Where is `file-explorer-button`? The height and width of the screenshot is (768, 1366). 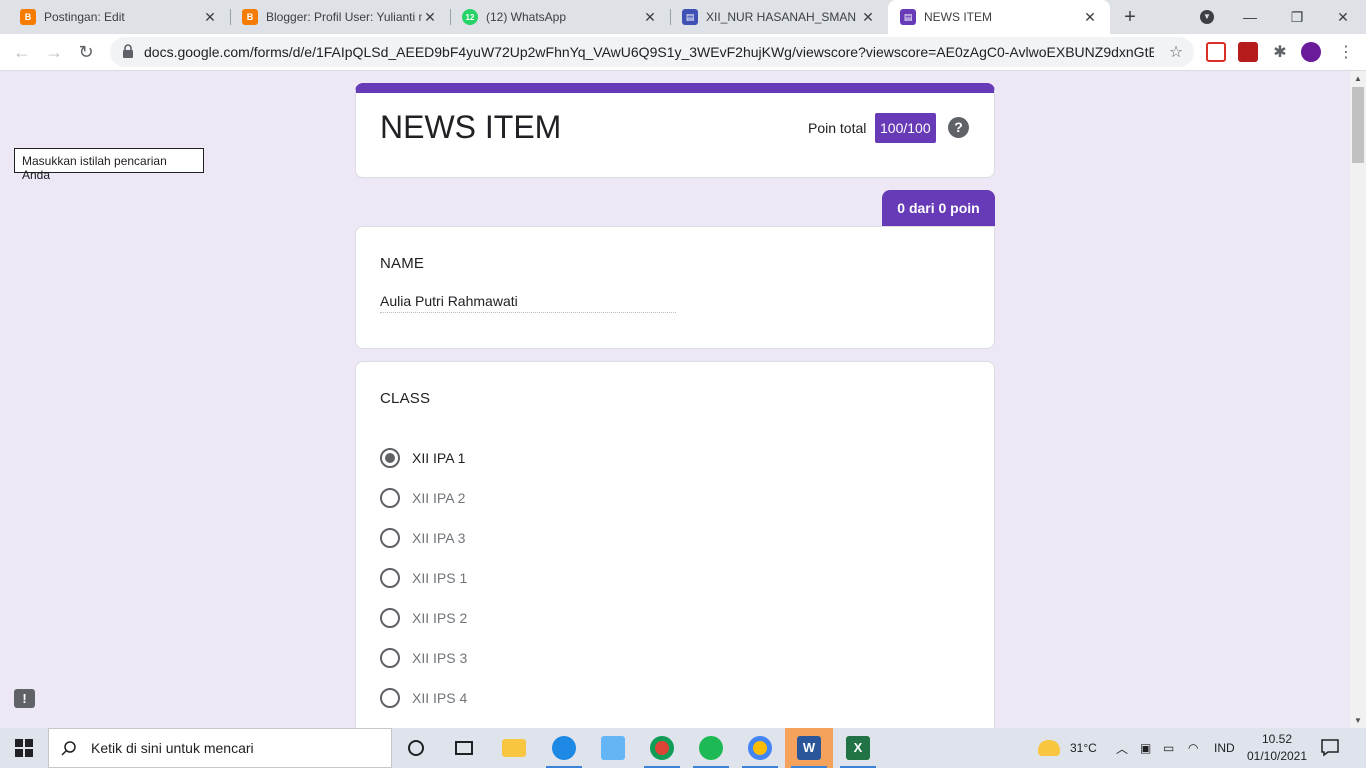 file-explorer-button is located at coordinates (514, 748).